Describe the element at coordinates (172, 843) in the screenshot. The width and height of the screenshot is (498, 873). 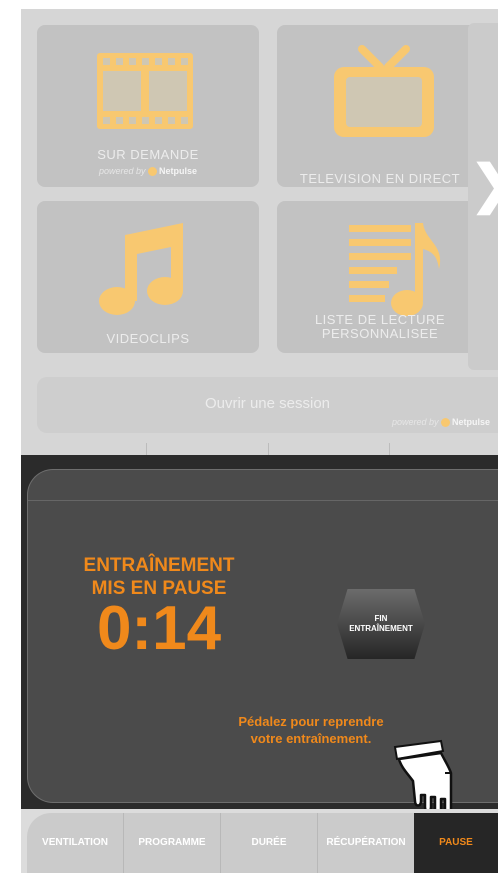
I see `tab-programme: PROGRAMME` at that location.